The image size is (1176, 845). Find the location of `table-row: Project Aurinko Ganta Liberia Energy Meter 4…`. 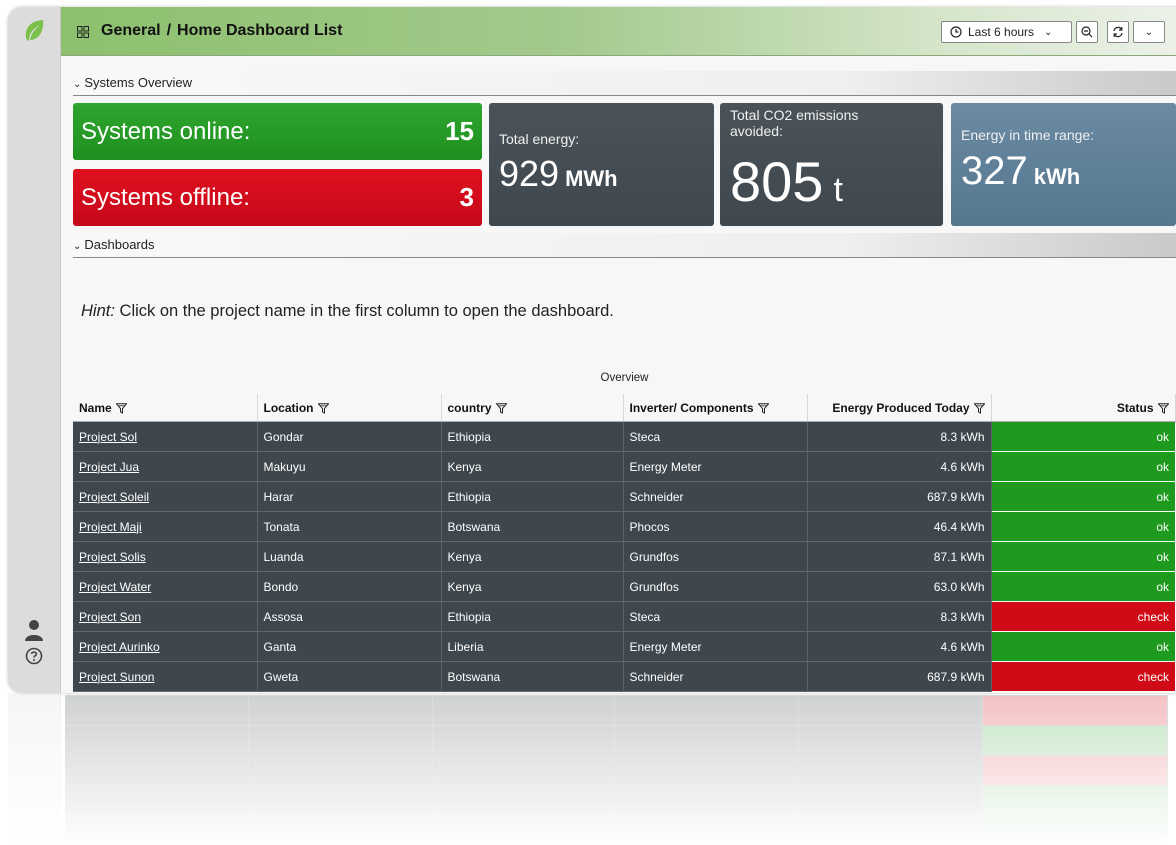

table-row: Project Aurinko Ganta Liberia Energy Meter 4… is located at coordinates (624, 646).